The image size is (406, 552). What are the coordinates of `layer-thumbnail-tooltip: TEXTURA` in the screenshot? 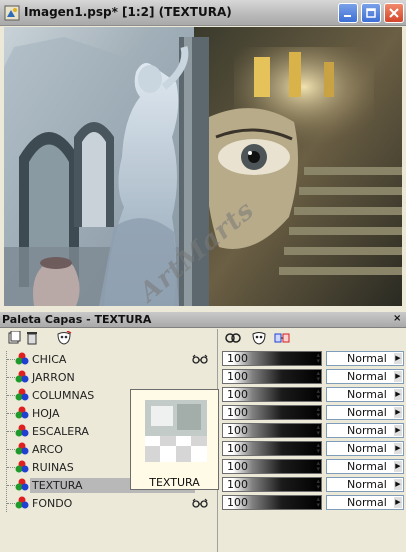 It's located at (174, 439).